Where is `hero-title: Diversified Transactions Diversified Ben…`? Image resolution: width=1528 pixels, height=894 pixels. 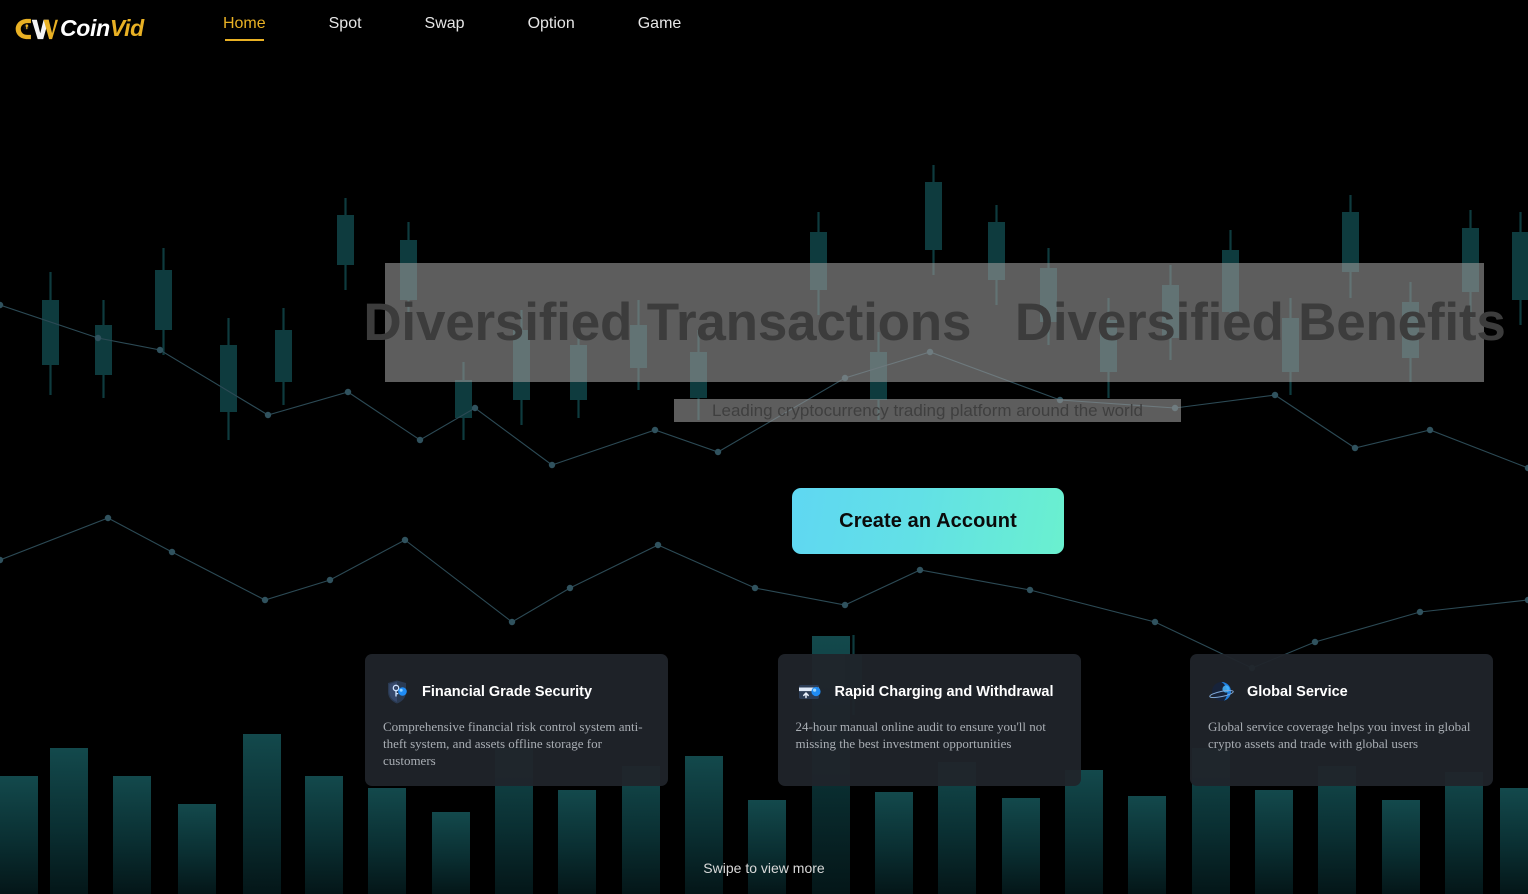 hero-title: Diversified Transactions Diversified Ben… is located at coordinates (934, 322).